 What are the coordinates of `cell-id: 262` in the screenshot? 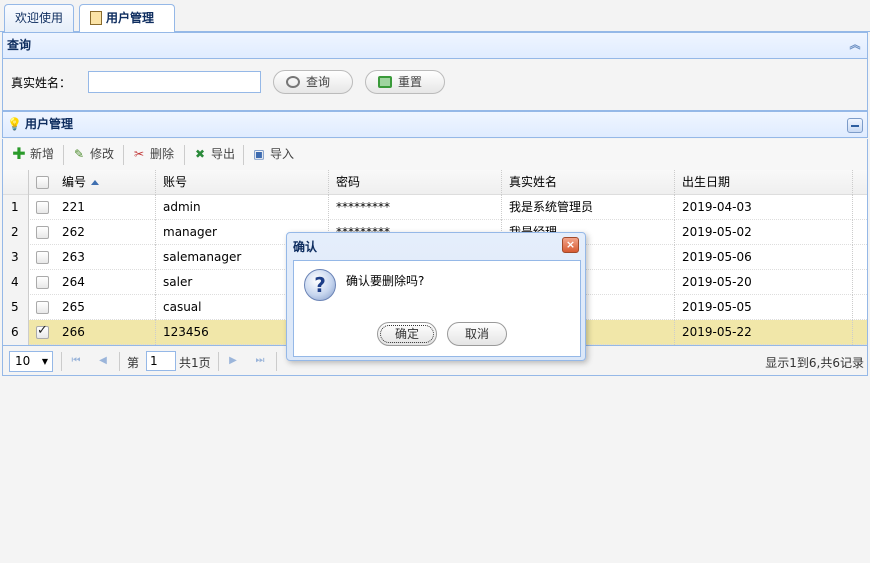 It's located at (105, 232).